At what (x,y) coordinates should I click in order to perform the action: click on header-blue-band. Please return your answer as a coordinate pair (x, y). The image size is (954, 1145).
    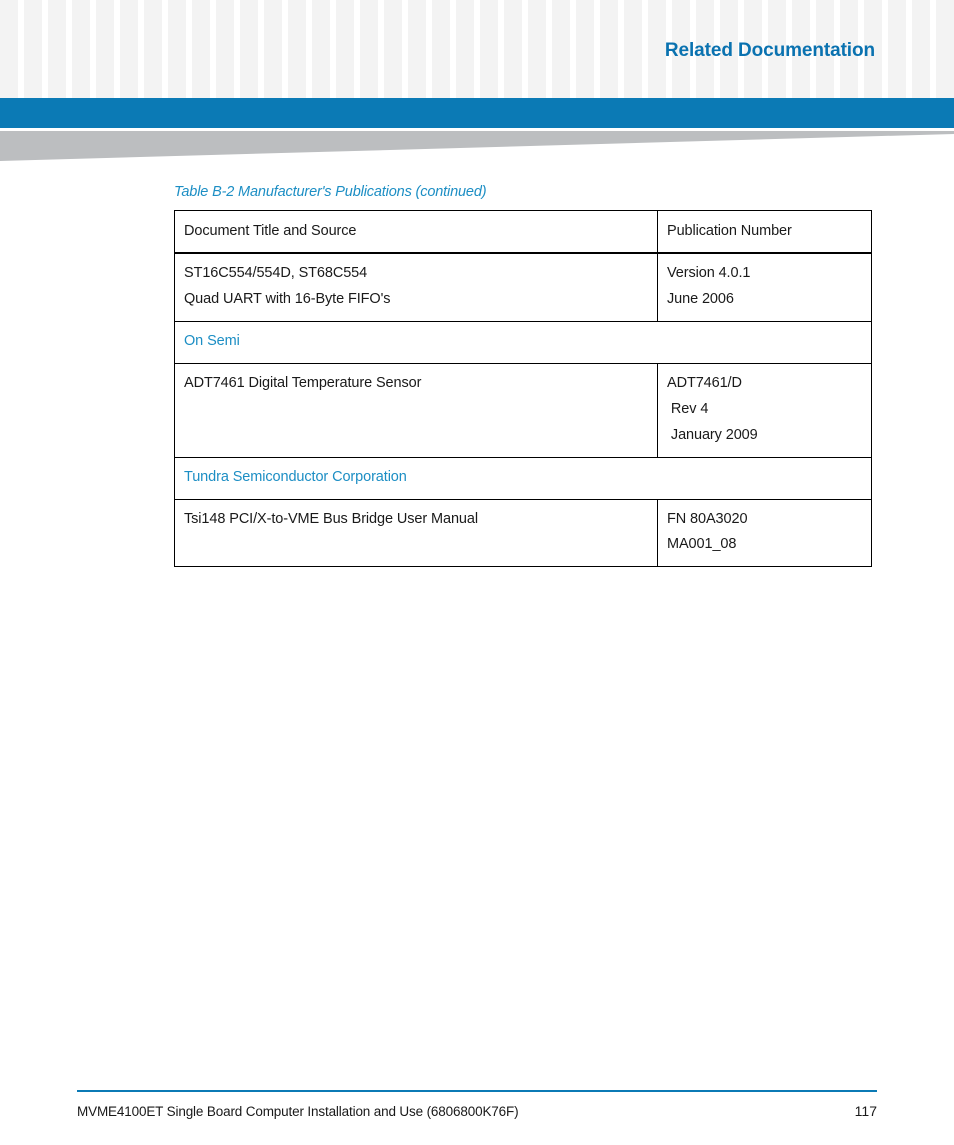
    Looking at the image, I should click on (477, 113).